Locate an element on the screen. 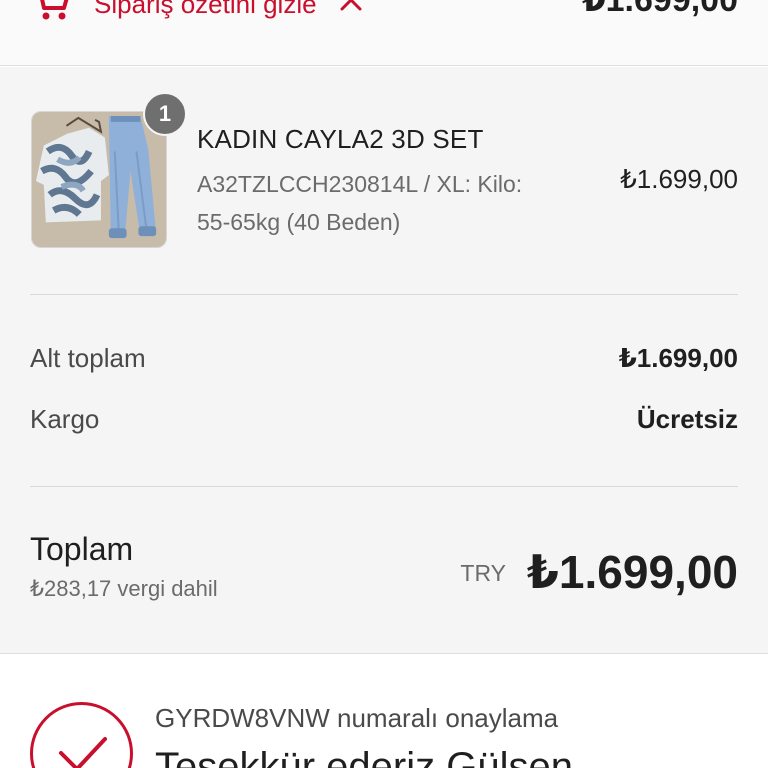 This screenshot has width=768, height=768. chevron-up-icon is located at coordinates (351, 5).